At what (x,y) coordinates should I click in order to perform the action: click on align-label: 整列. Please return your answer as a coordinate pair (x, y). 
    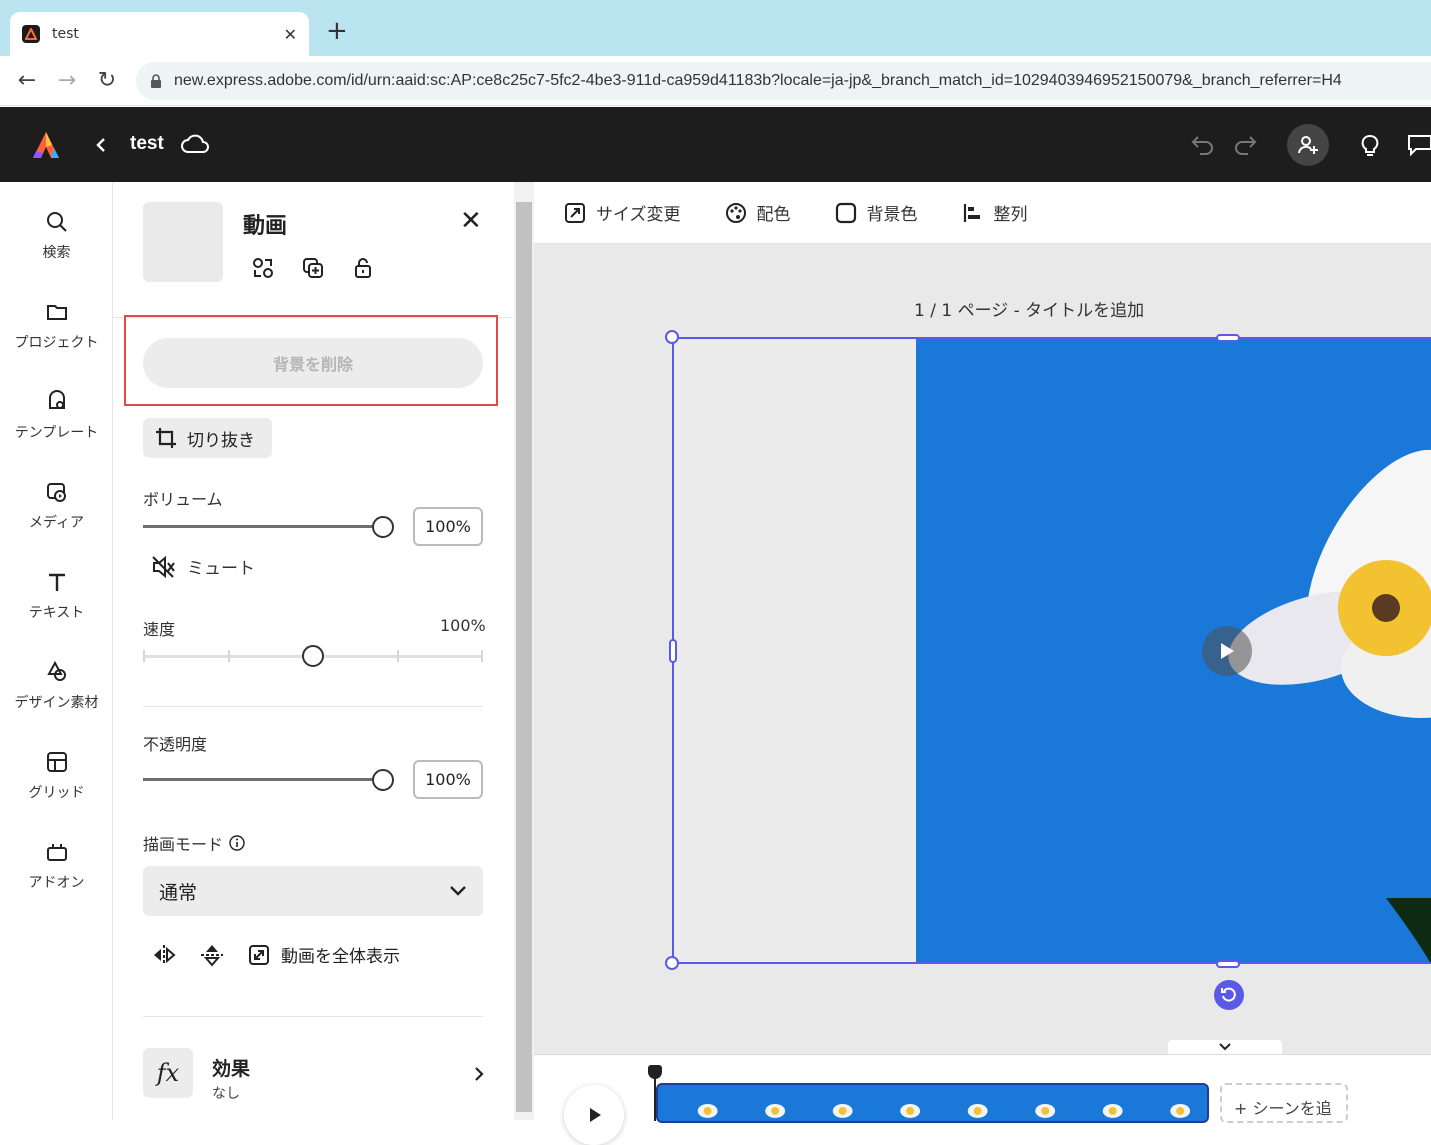
    Looking at the image, I should click on (1010, 215).